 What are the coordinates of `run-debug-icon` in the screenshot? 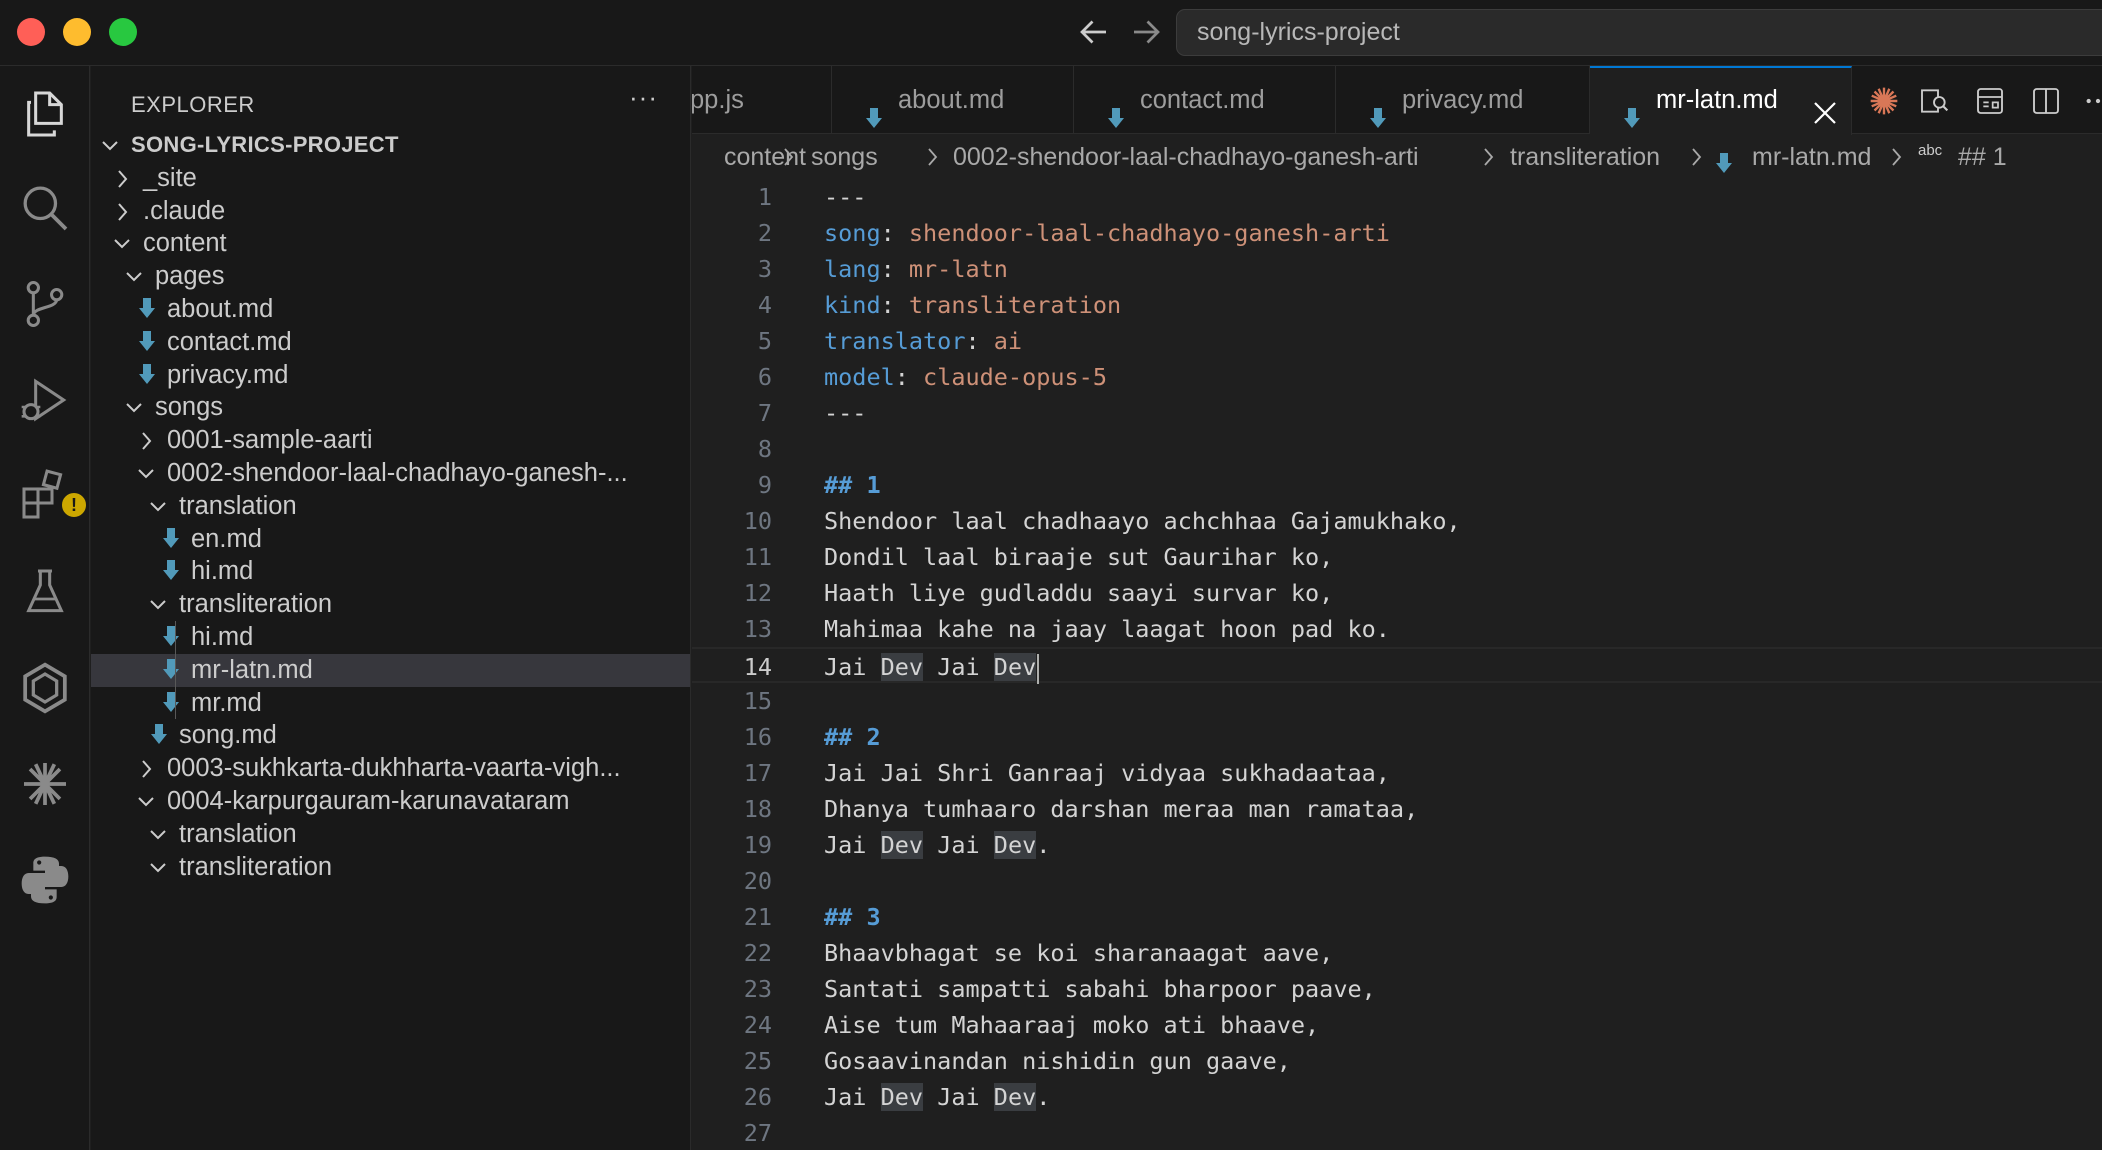 It's located at (45, 400).